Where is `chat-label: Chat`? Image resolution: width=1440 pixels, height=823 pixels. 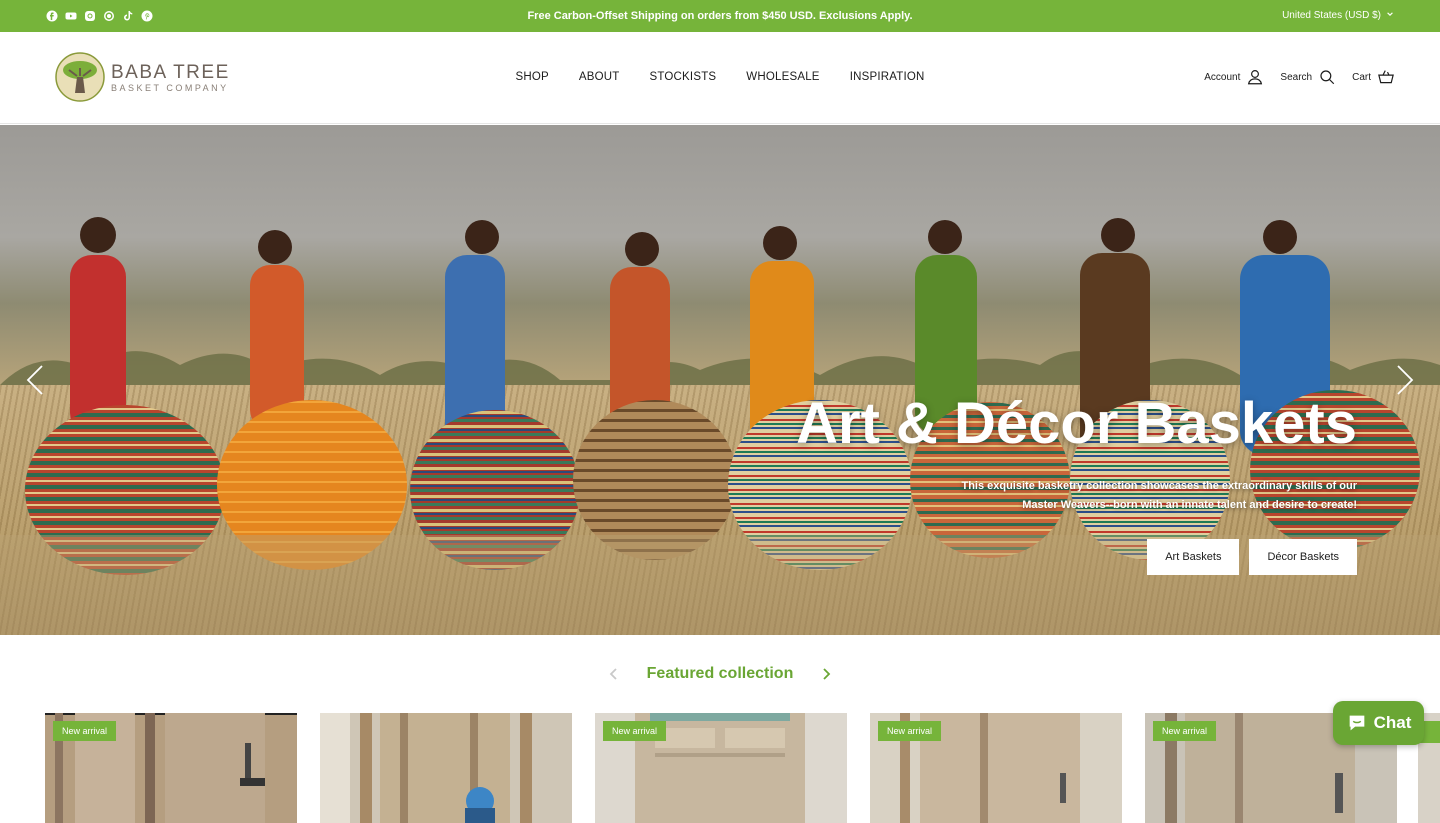
chat-label: Chat is located at coordinates (1392, 722).